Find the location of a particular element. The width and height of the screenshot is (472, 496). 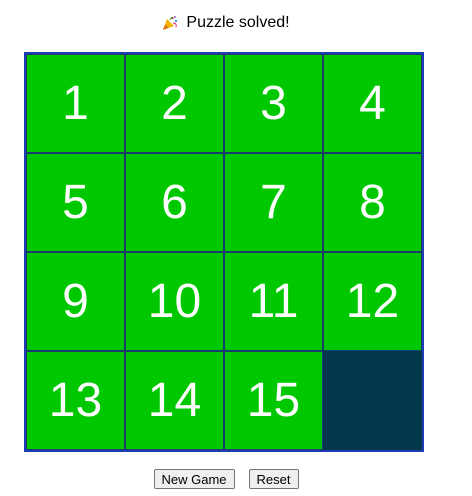

tile: 8 is located at coordinates (372, 202).